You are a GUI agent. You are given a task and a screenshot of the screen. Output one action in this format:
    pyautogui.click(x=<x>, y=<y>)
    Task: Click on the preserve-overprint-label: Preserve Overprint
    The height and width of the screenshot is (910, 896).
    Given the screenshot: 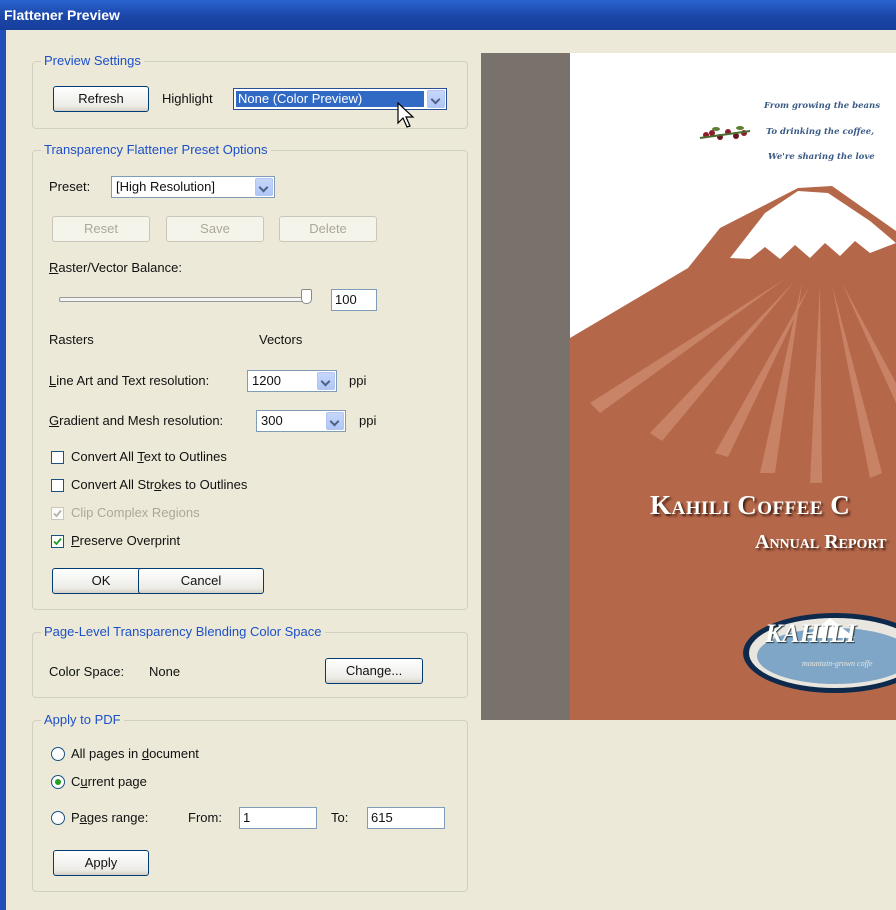 What is the action you would take?
    pyautogui.click(x=125, y=541)
    